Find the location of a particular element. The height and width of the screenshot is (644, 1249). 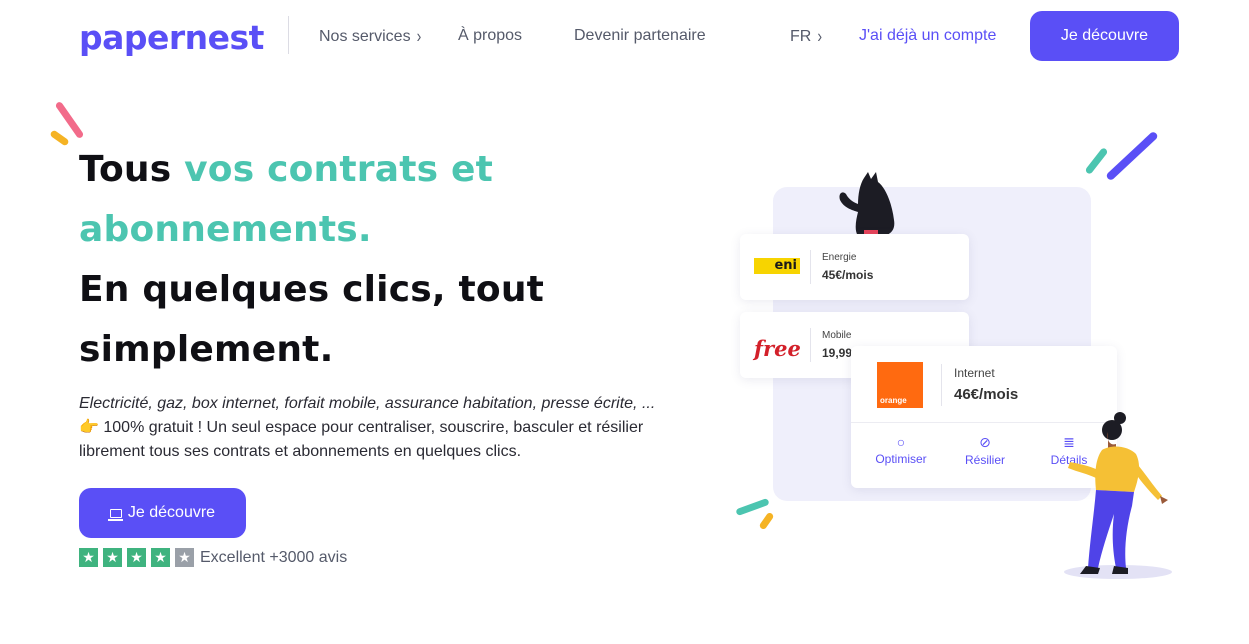

decor-stick-yellow-bottom is located at coordinates (766, 521).